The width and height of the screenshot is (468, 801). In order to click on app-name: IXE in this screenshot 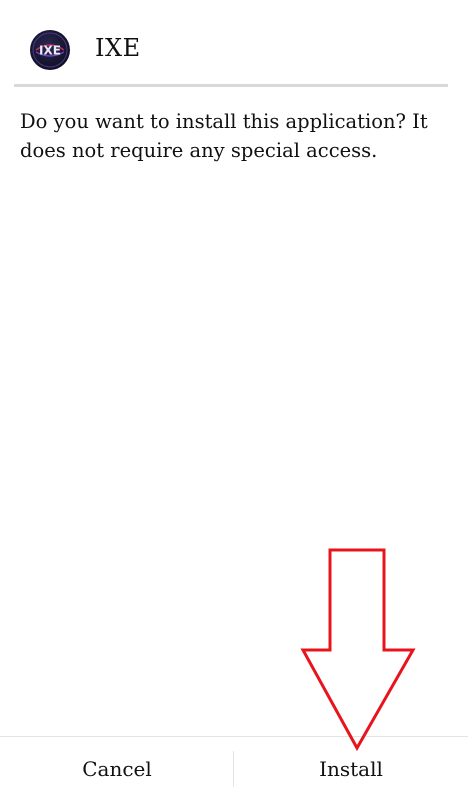, I will do `click(118, 48)`.